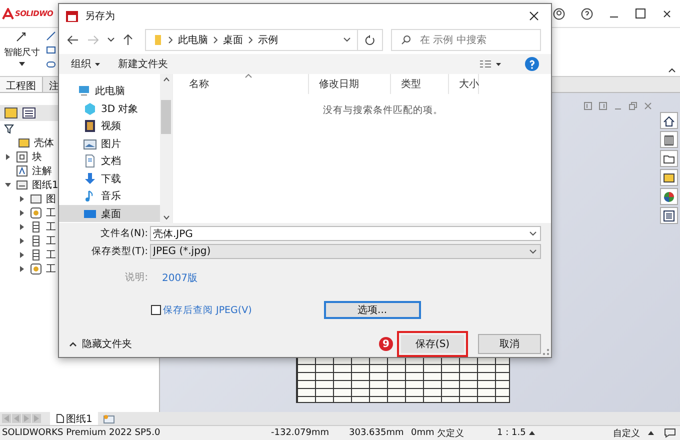 This screenshot has height=440, width=680. Describe the element at coordinates (37, 157) in the screenshot. I see `tree-item: 块` at that location.